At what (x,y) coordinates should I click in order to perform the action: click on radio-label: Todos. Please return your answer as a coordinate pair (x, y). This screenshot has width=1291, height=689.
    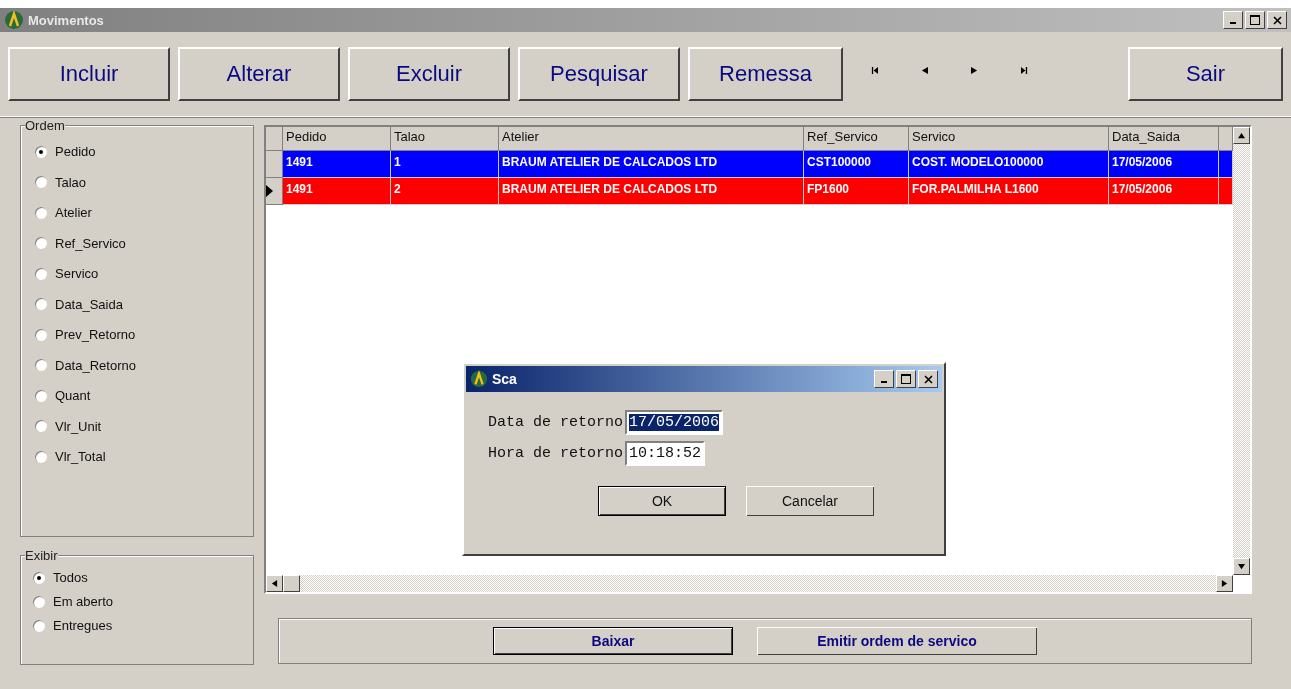
    Looking at the image, I should click on (70, 577).